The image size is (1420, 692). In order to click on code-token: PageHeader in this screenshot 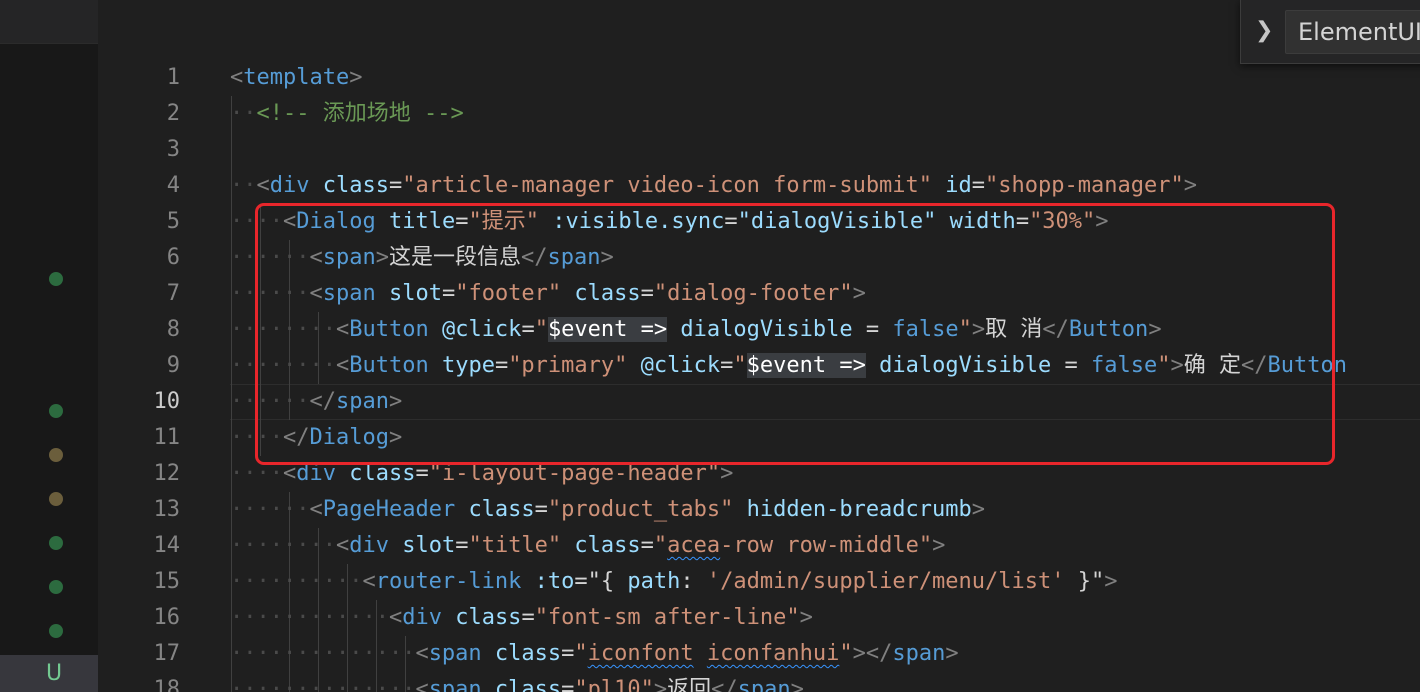, I will do `click(389, 509)`.